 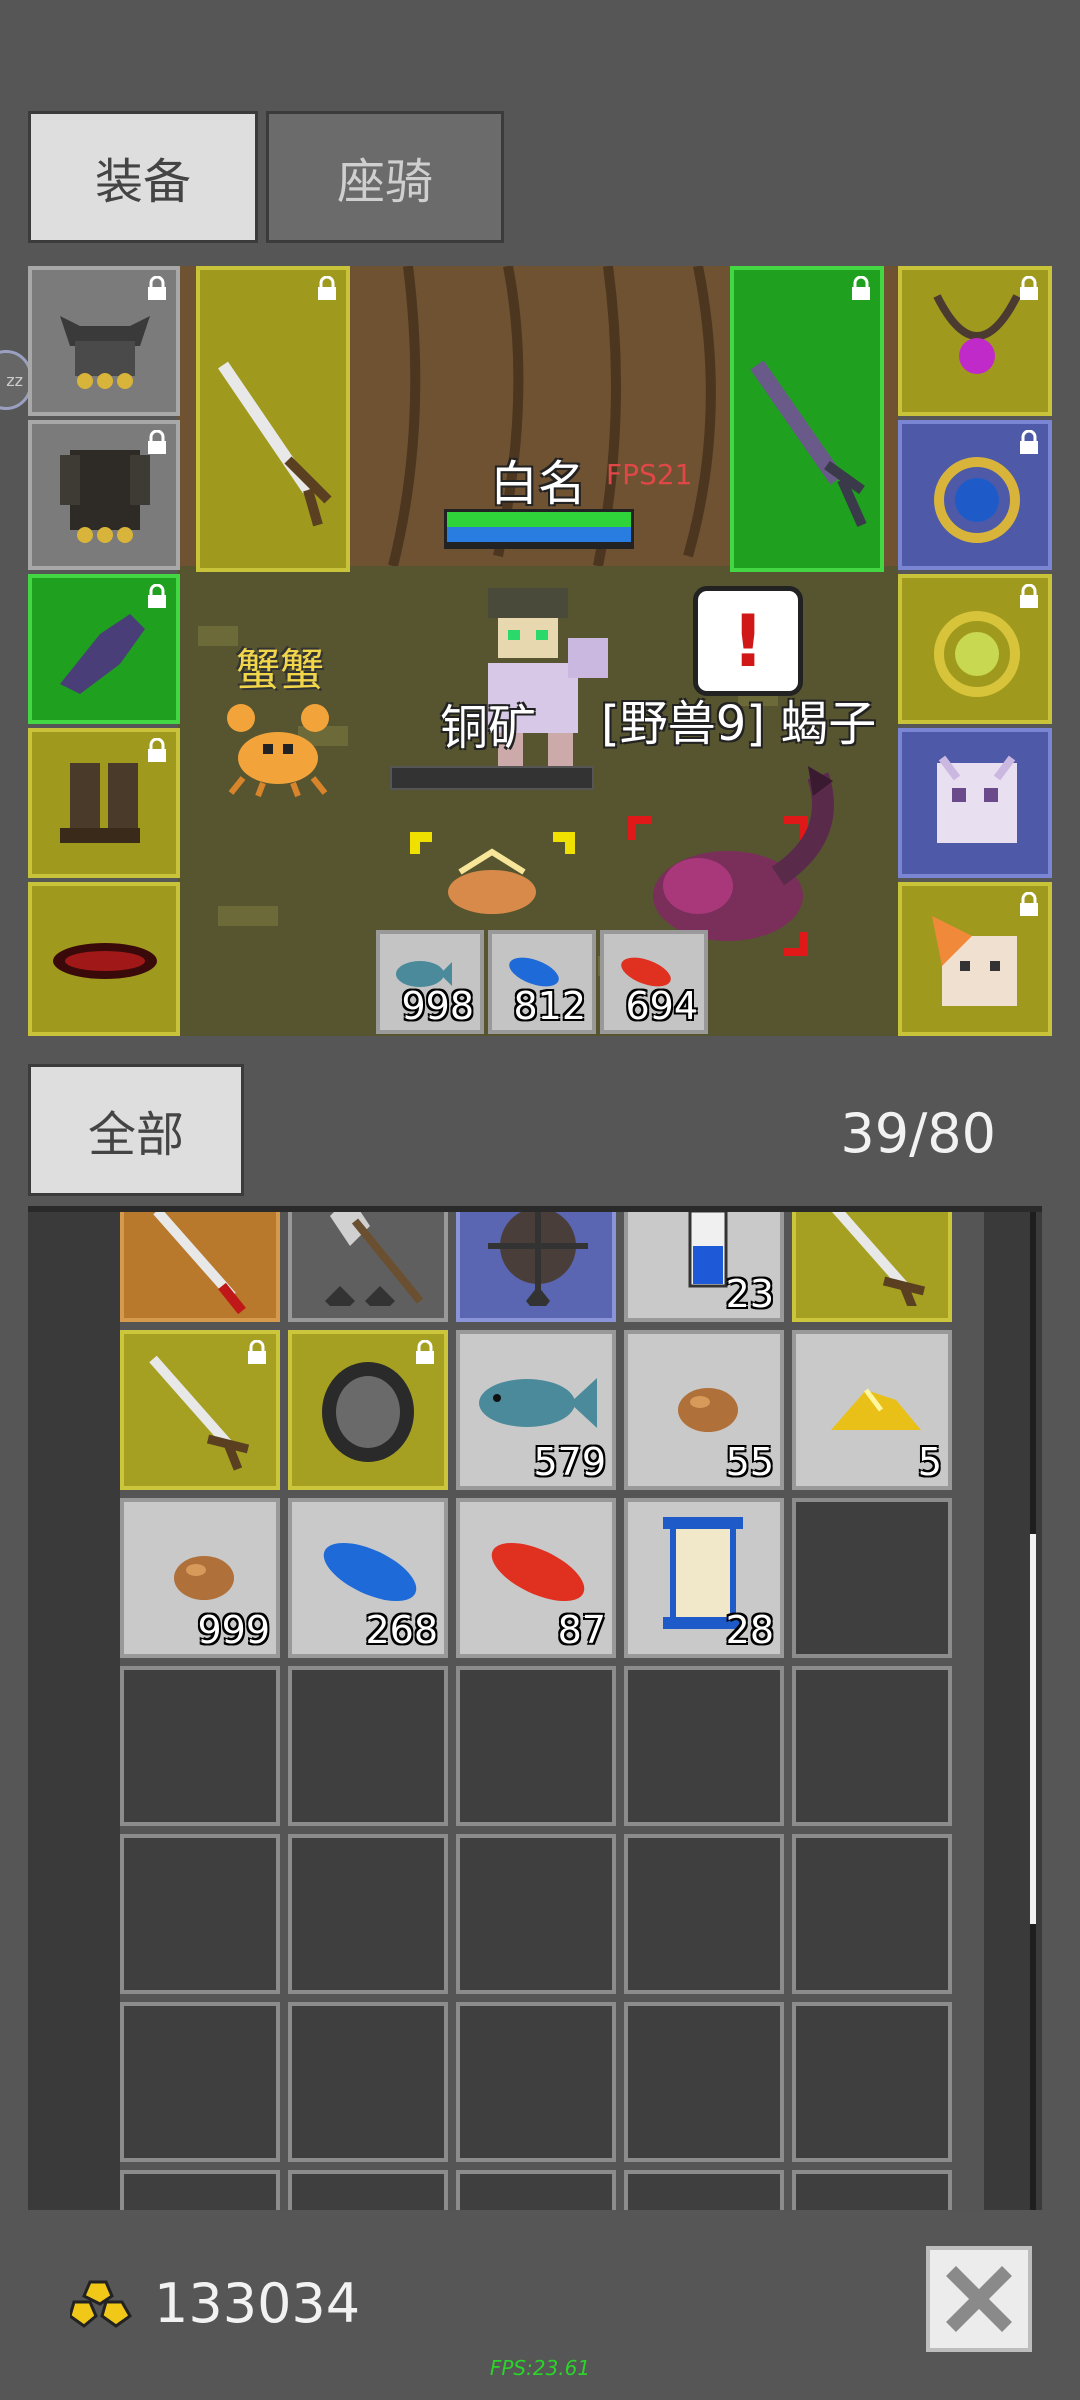 What do you see at coordinates (569, 1462) in the screenshot?
I see `item-count: 579` at bounding box center [569, 1462].